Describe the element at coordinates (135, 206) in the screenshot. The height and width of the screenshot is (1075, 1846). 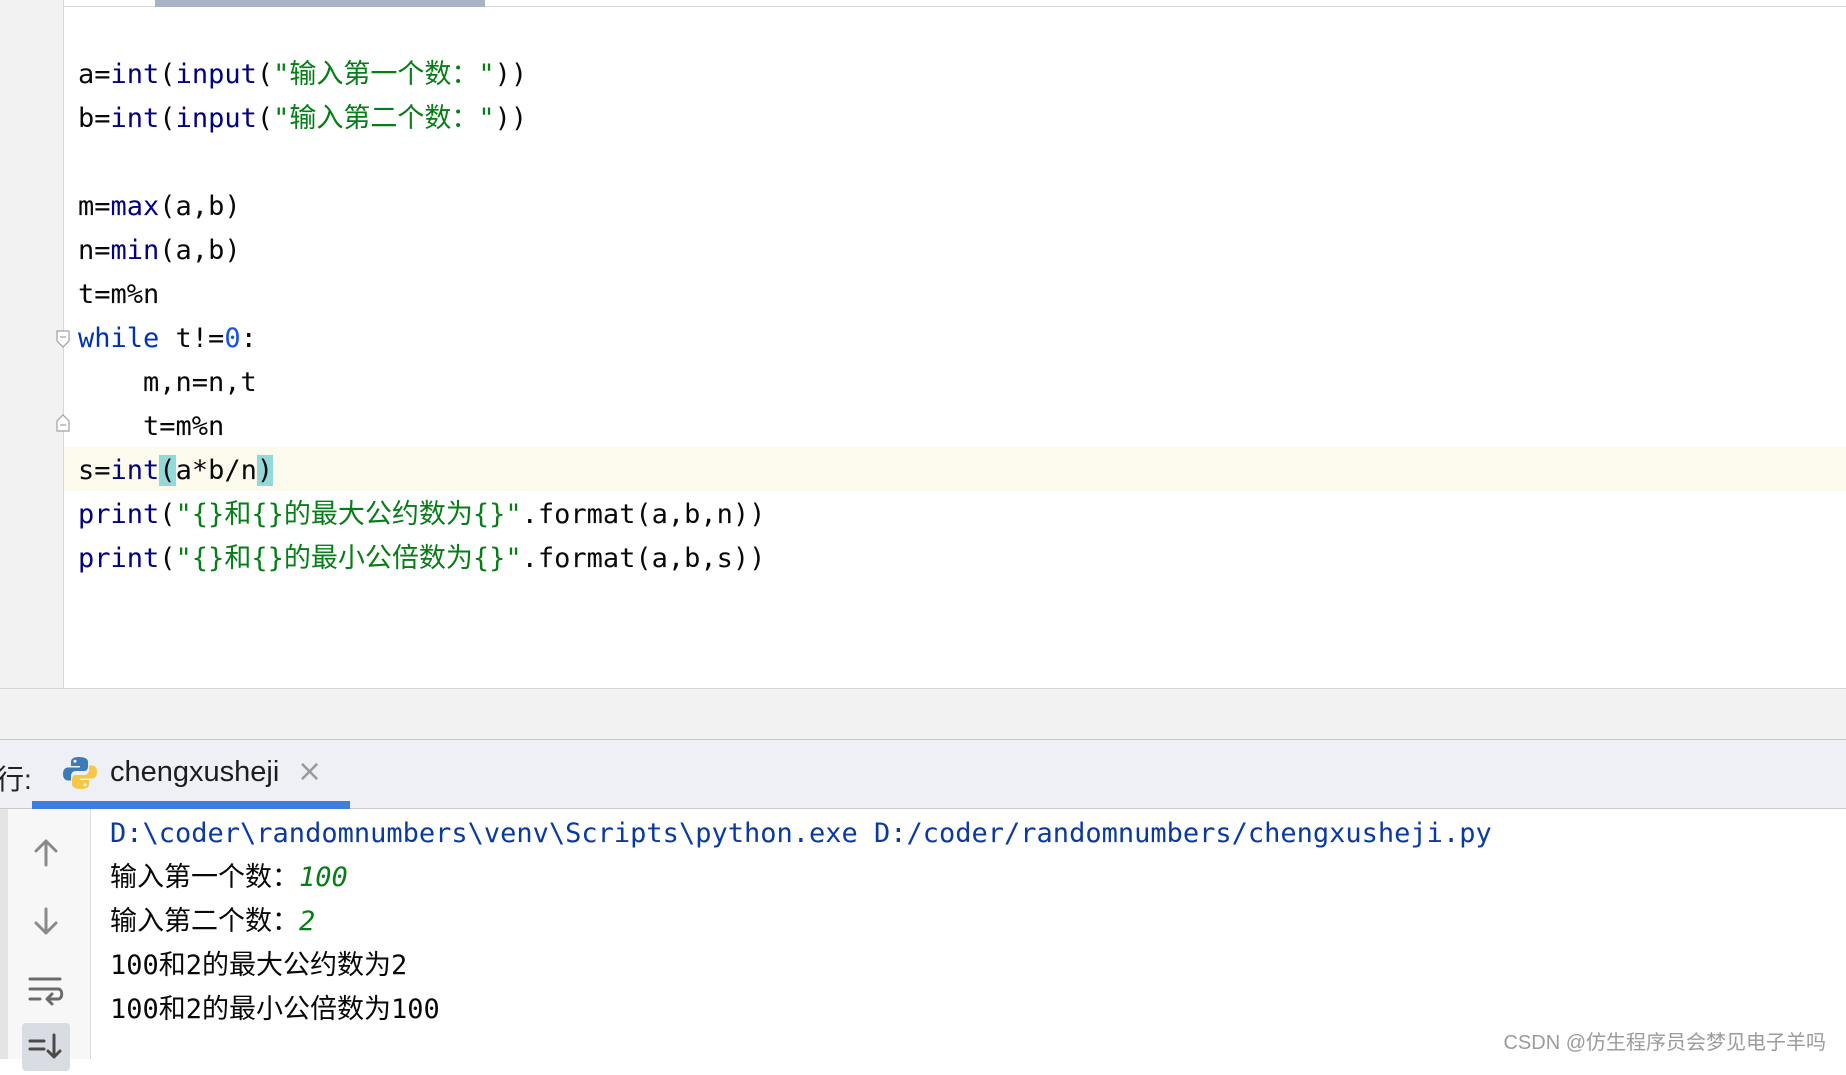
I see `code-token: max` at that location.